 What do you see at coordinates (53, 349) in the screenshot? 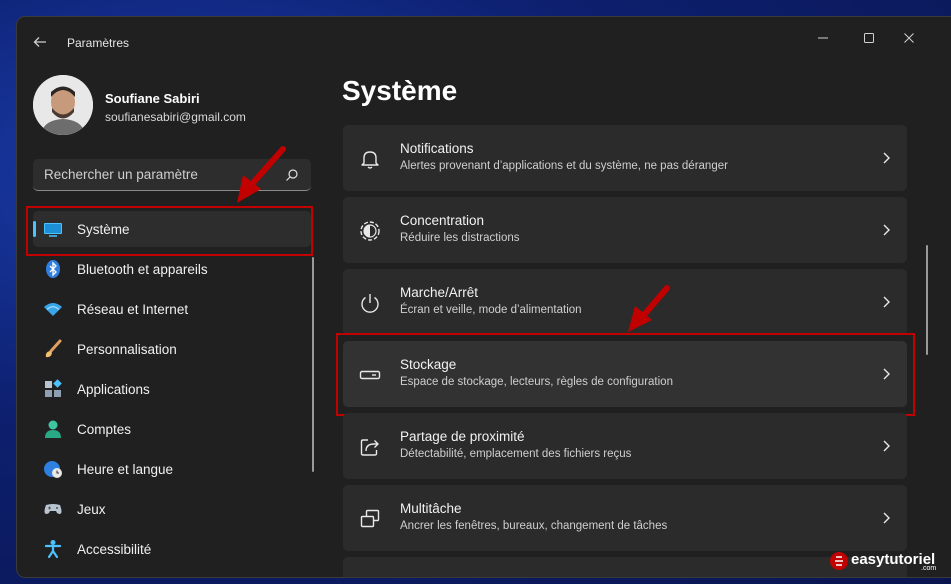
I see `brush-icon` at bounding box center [53, 349].